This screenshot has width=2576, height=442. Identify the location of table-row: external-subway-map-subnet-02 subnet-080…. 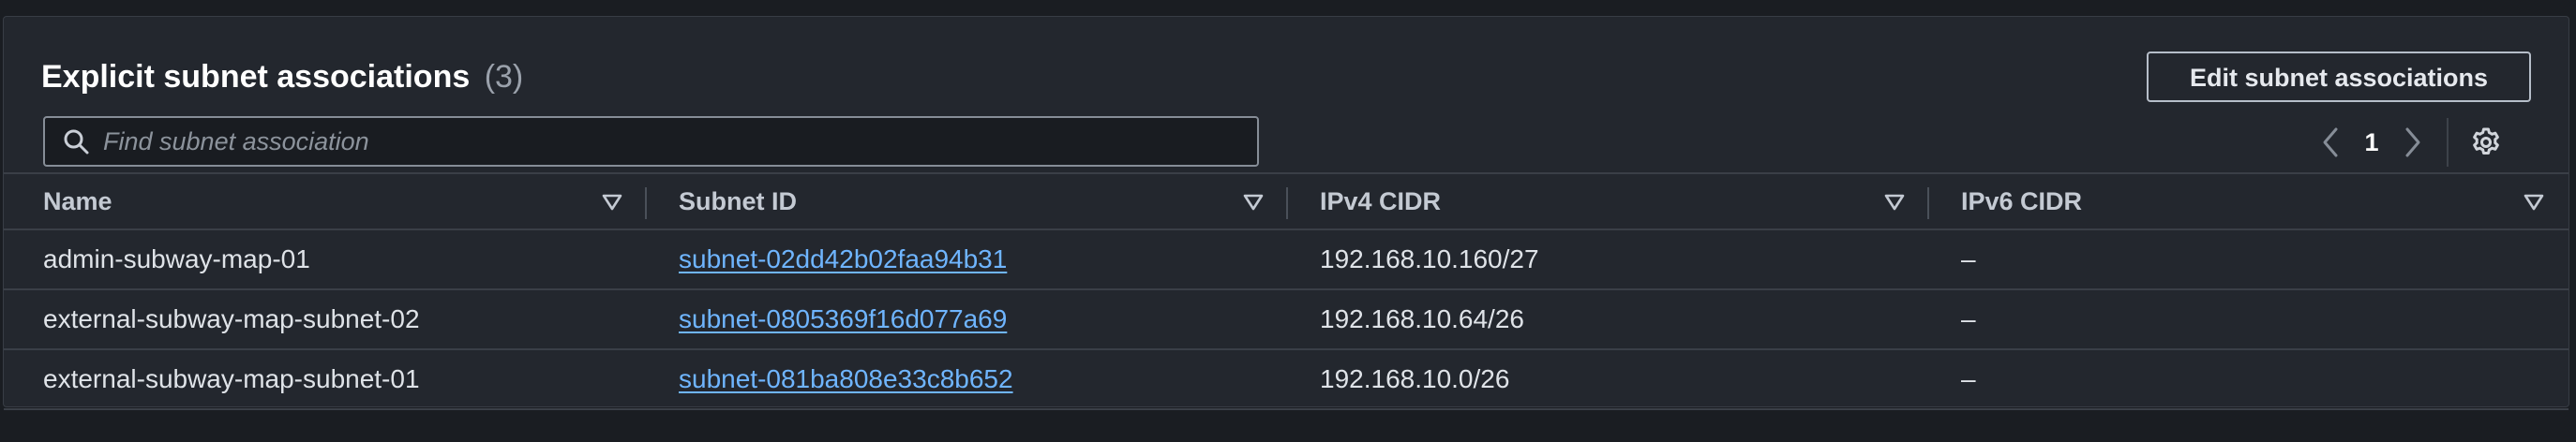
(1286, 320).